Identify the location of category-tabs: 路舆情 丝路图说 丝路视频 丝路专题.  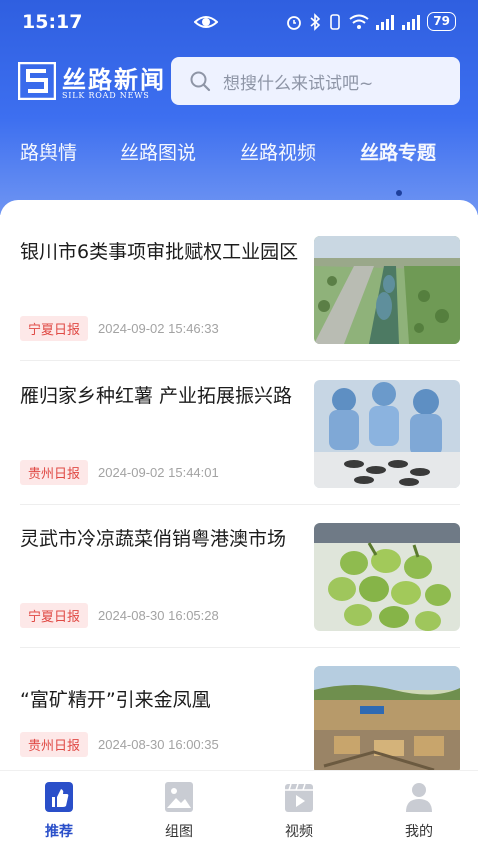
(239, 158).